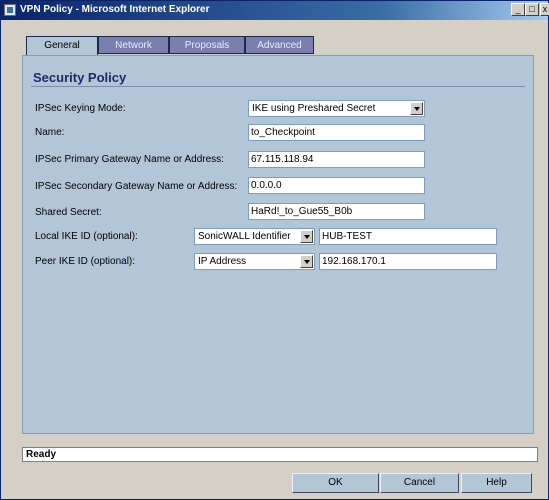  What do you see at coordinates (408, 261) in the screenshot?
I see `peer-ike-input: 192.168.170.1` at bounding box center [408, 261].